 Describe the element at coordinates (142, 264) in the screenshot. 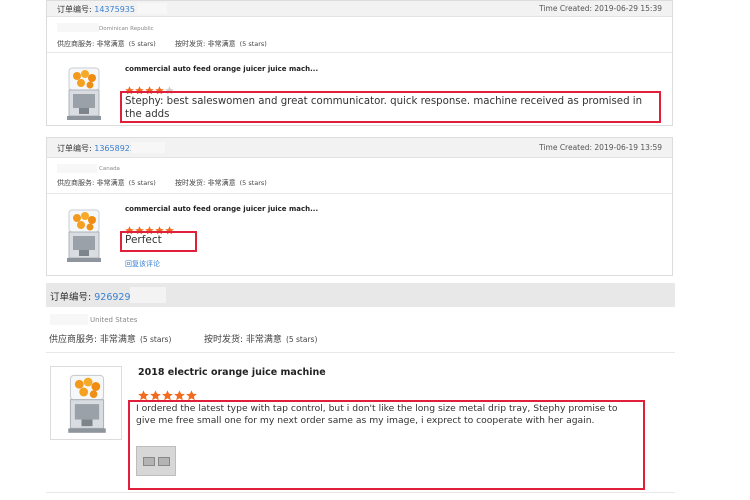

I see `reply-review-link: 回复该评论` at that location.